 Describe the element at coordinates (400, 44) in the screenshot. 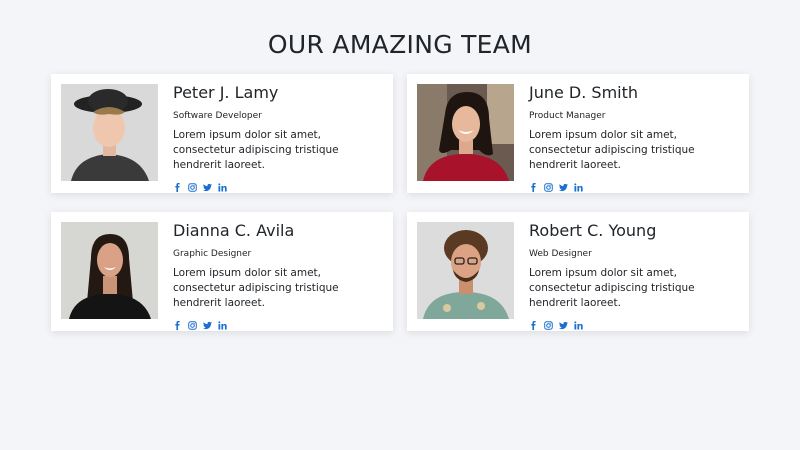

I see `page-title: OUR AMAZING TEAM` at that location.